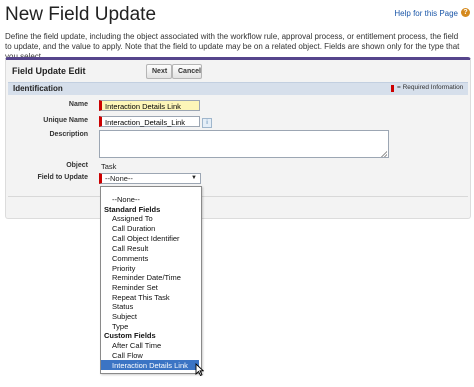  I want to click on dropdown-option: Call Flow, so click(127, 355).